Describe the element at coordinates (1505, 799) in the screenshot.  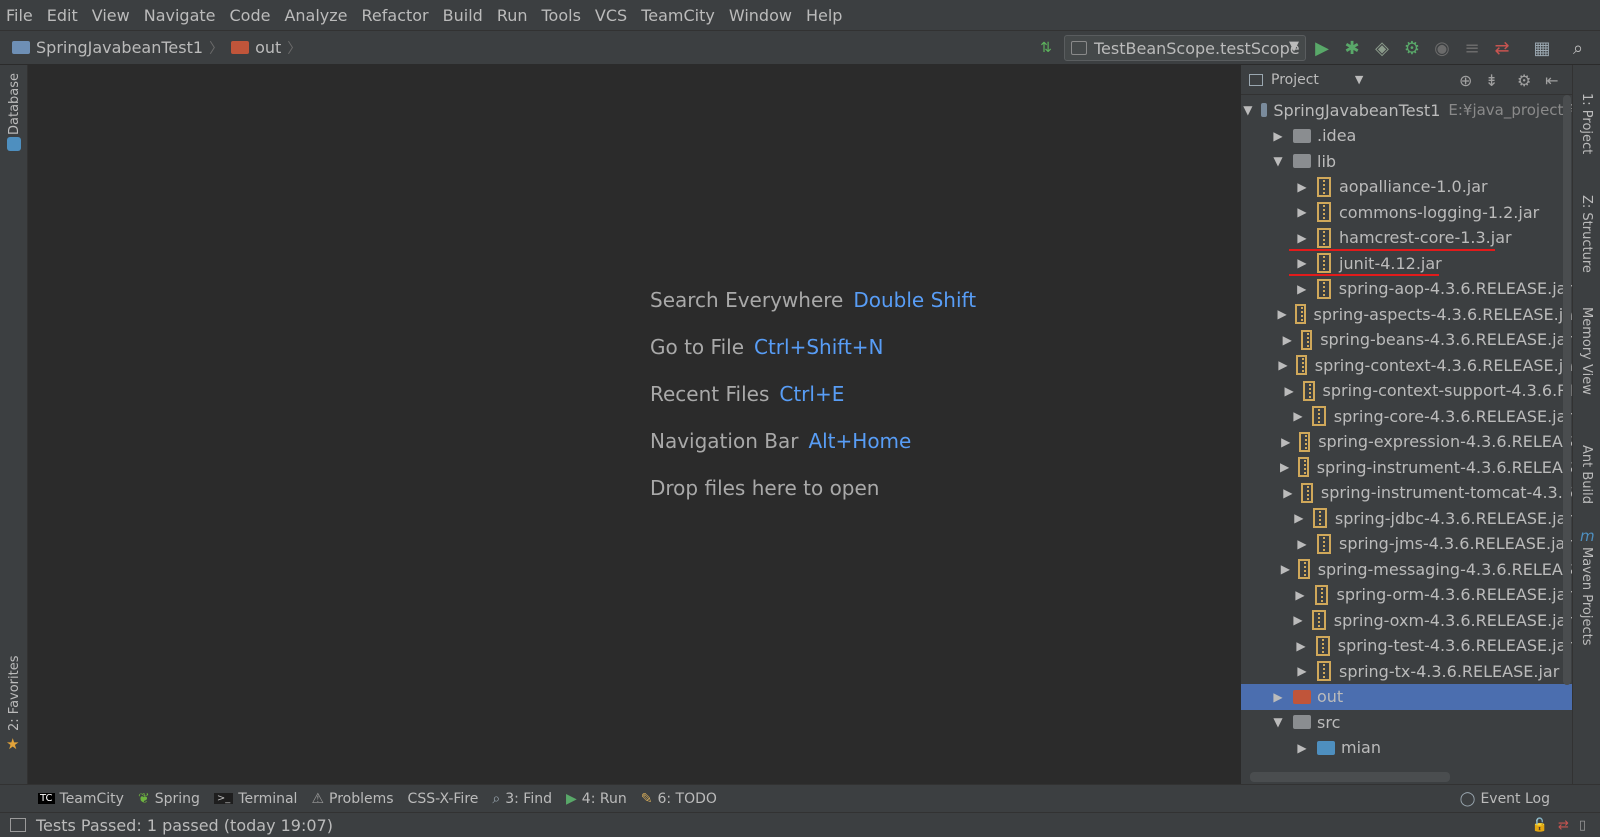
I see `event-log-tool: ◯ Event Log` at that location.